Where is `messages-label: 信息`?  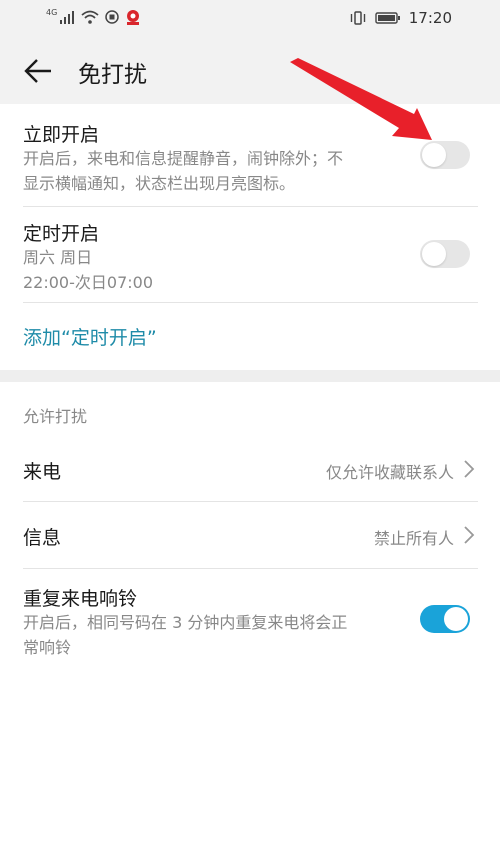 messages-label: 信息 is located at coordinates (42, 538).